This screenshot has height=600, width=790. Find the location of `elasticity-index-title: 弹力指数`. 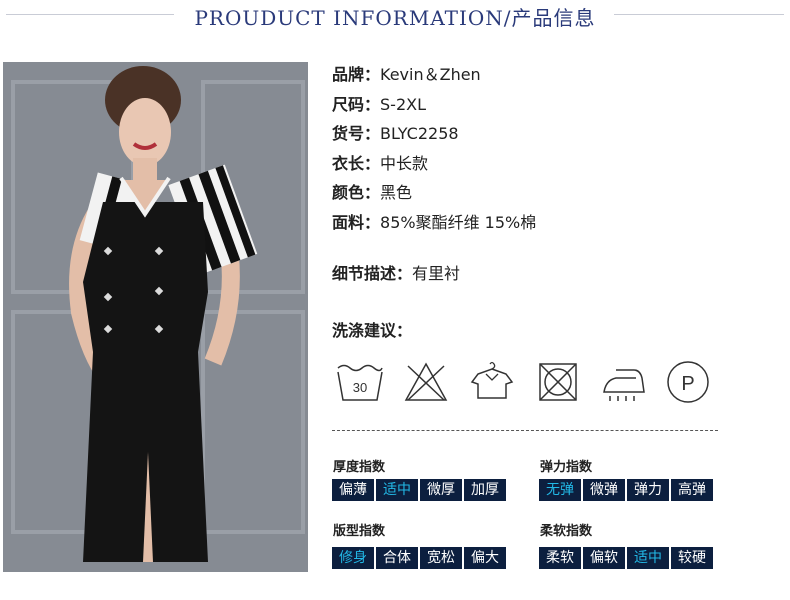

elasticity-index-title: 弹力指数 is located at coordinates (566, 467).